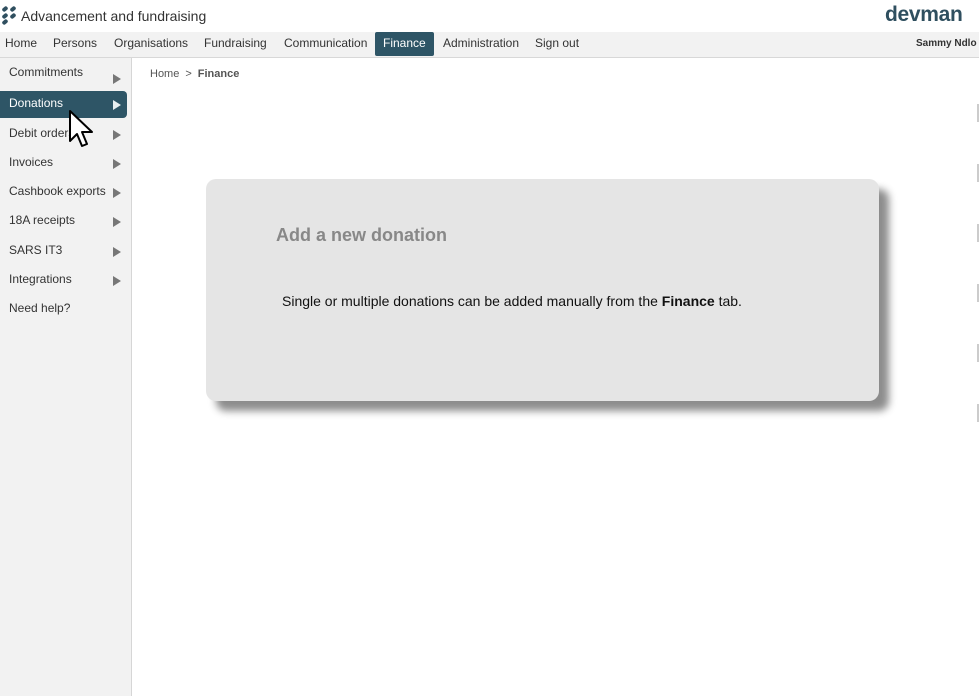 This screenshot has width=979, height=696. What do you see at coordinates (21, 44) in the screenshot?
I see `nav-home: Home` at bounding box center [21, 44].